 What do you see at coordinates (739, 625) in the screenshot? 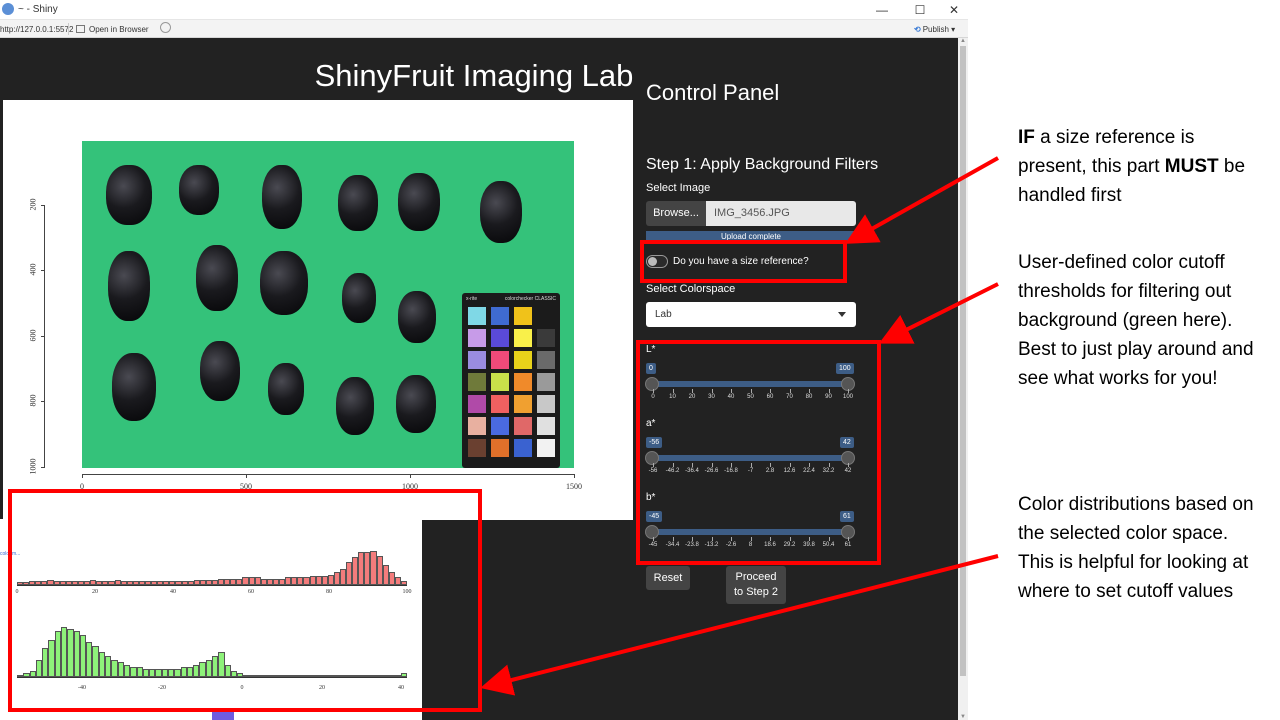
I see `arrow-histograms` at bounding box center [739, 625].